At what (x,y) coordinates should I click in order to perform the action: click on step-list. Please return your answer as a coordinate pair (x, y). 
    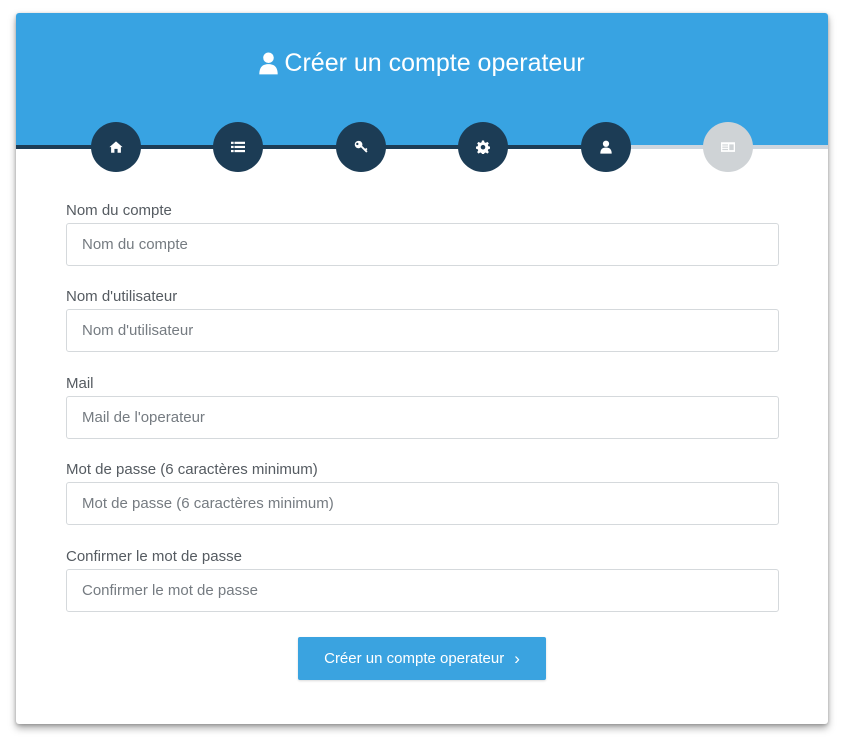
    Looking at the image, I should click on (238, 147).